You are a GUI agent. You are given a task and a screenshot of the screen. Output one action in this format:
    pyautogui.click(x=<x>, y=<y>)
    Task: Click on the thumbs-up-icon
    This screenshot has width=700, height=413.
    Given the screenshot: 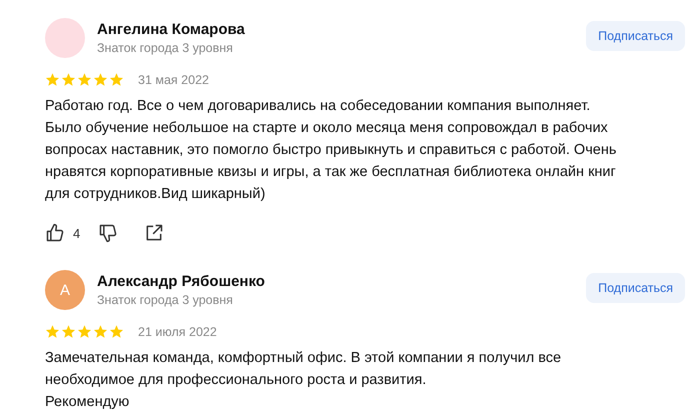 What is the action you would take?
    pyautogui.click(x=55, y=233)
    